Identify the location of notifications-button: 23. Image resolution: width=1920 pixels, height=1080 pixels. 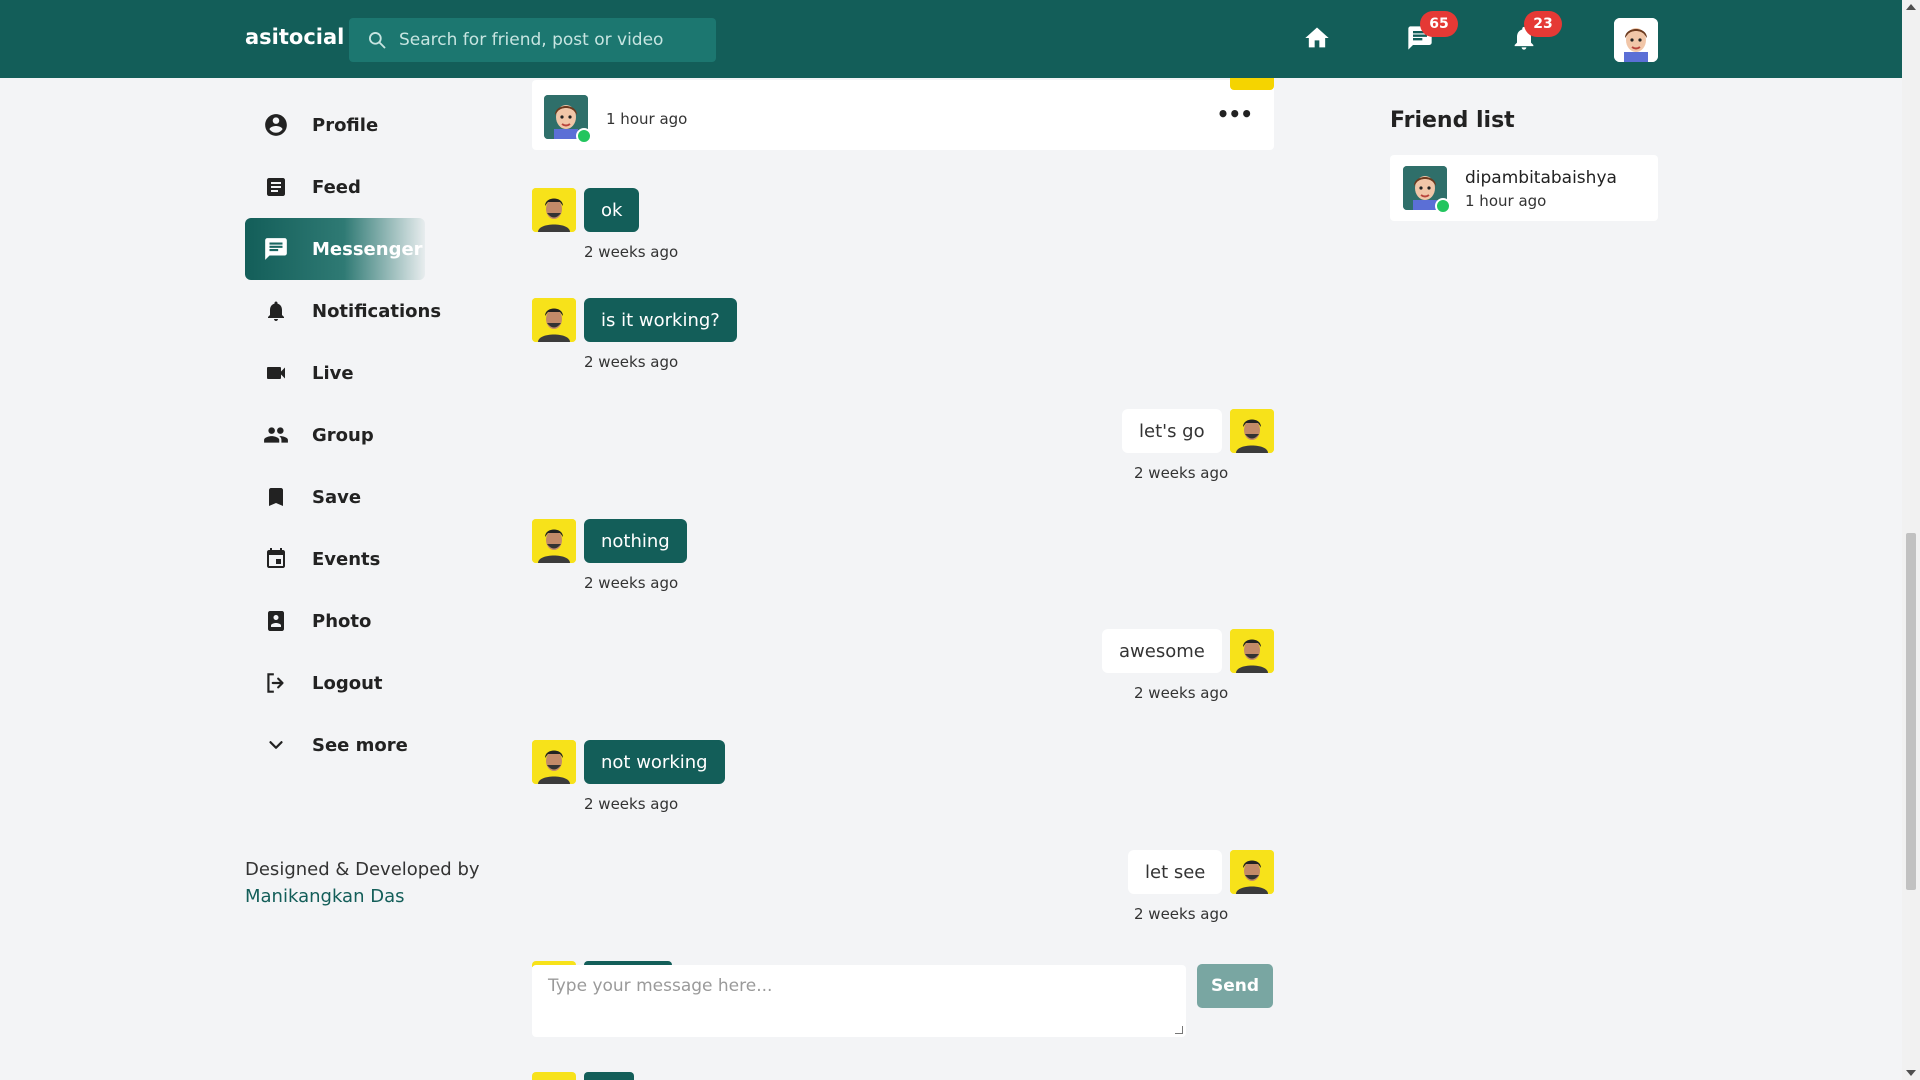
(1536, 33).